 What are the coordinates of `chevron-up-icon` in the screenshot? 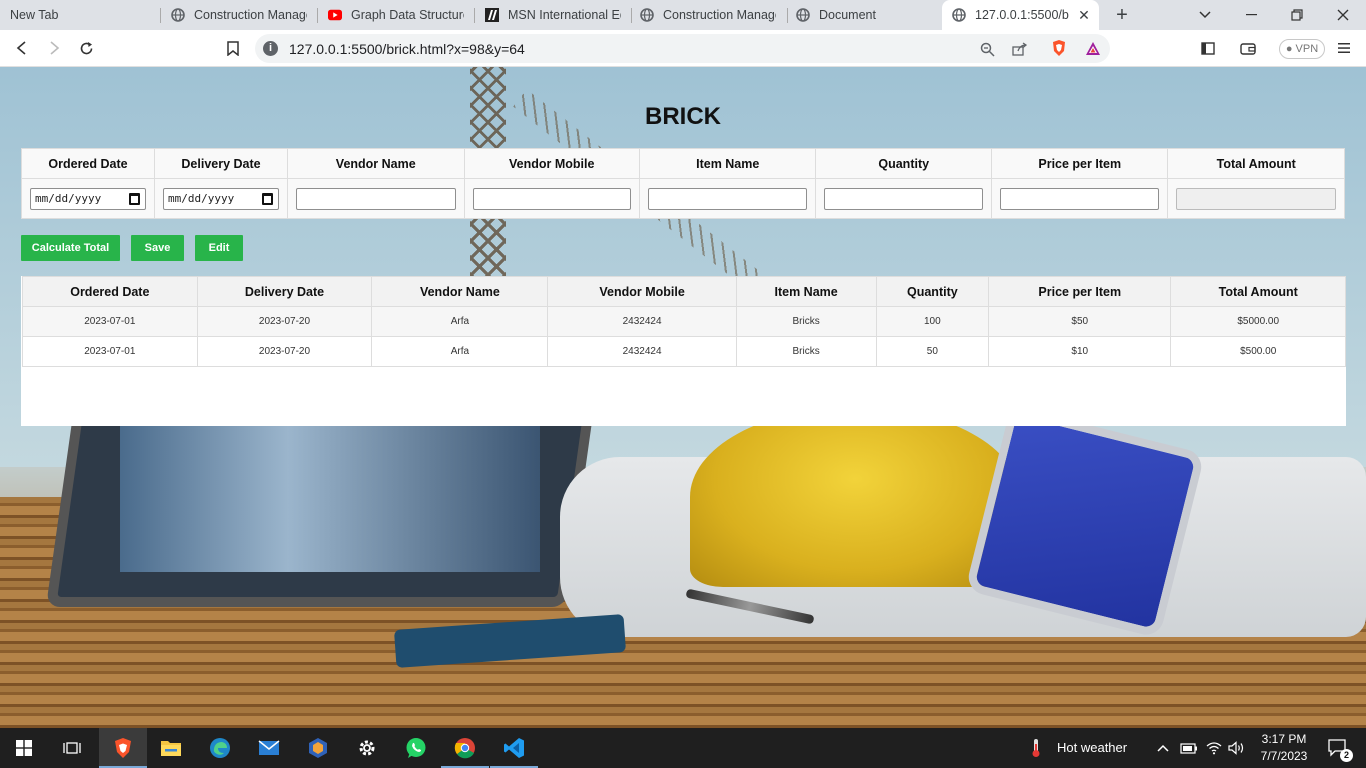 It's located at (1163, 748).